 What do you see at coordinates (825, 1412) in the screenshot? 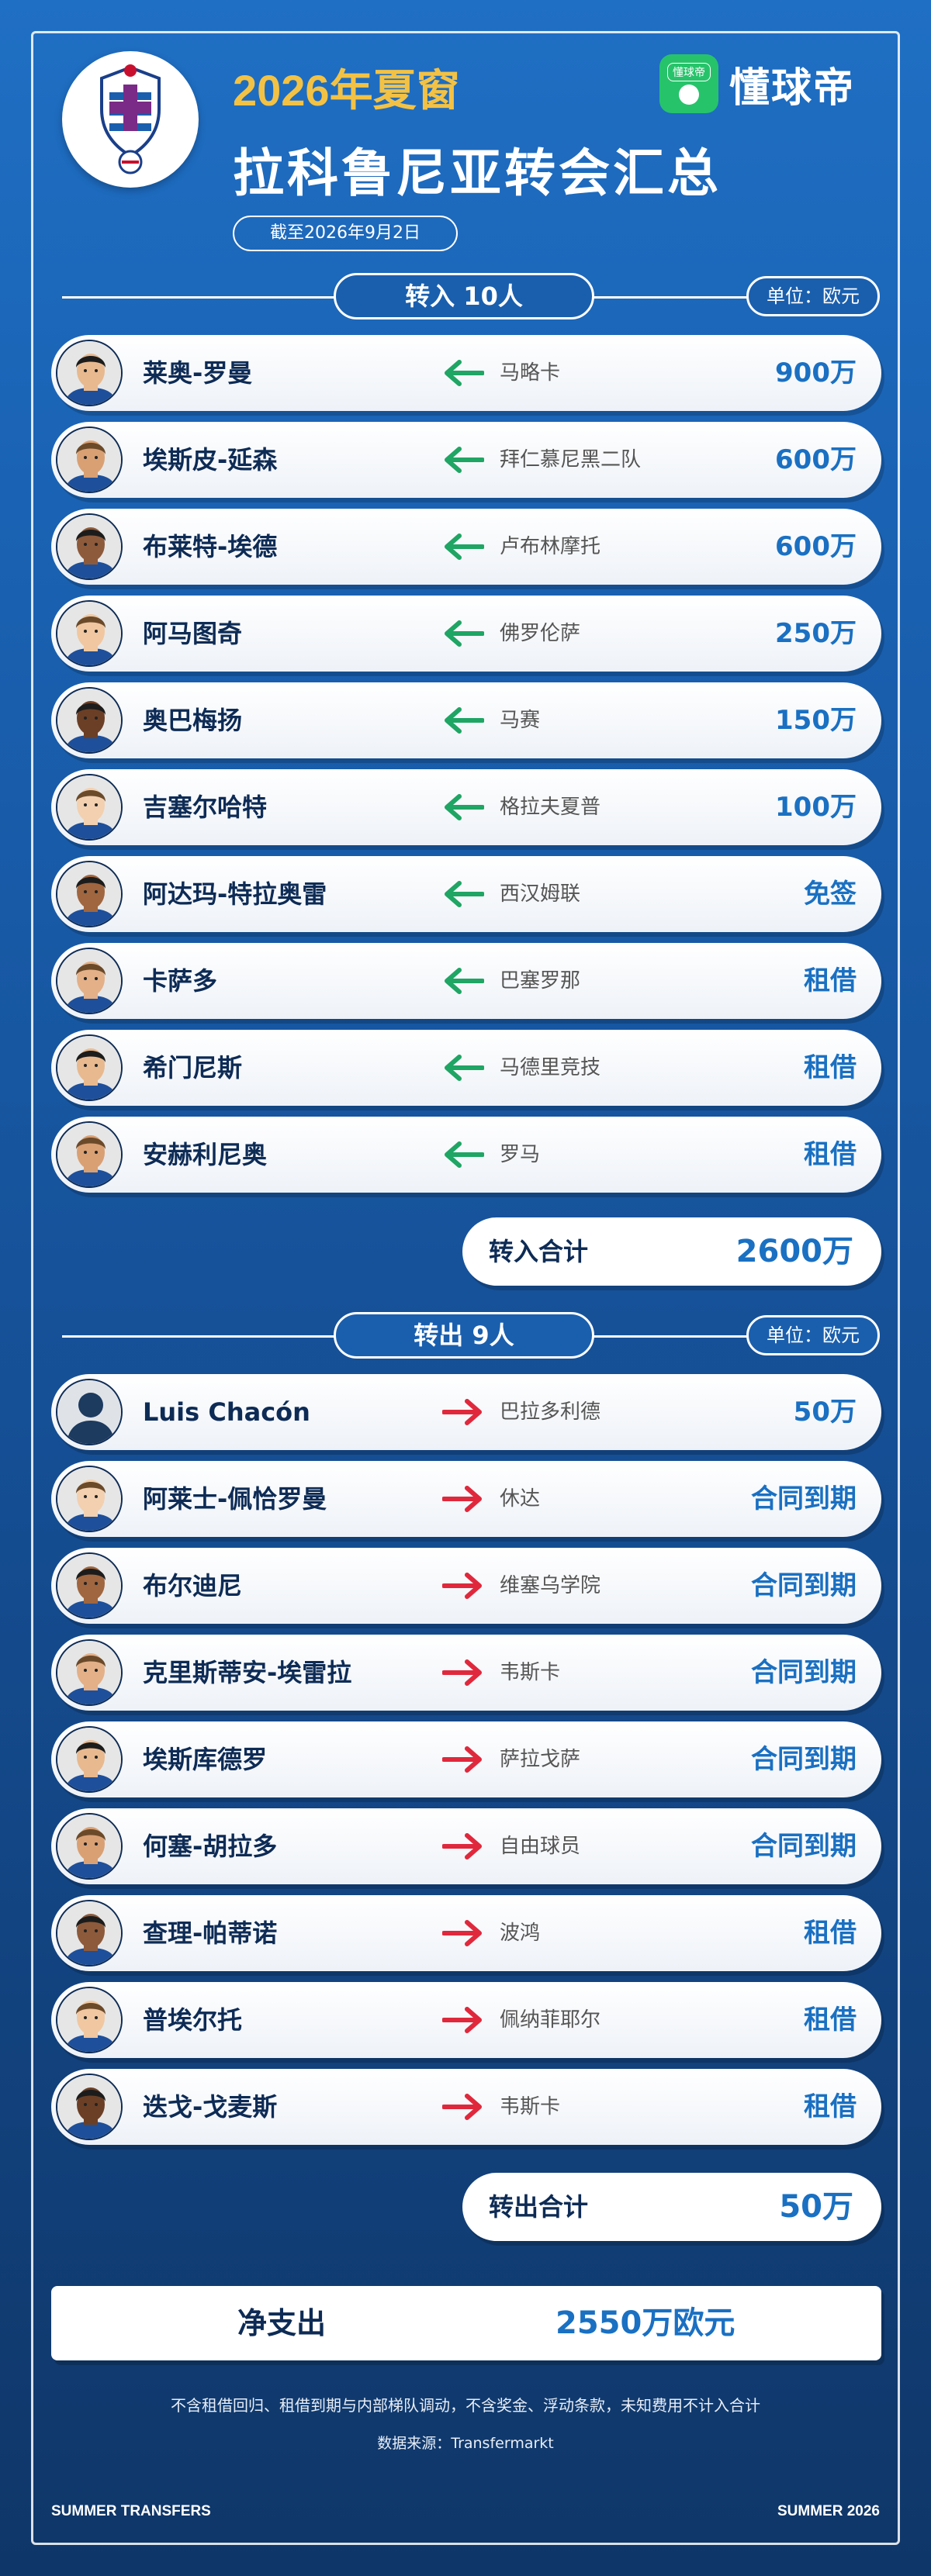
I see `transfer-fee: 50万` at bounding box center [825, 1412].